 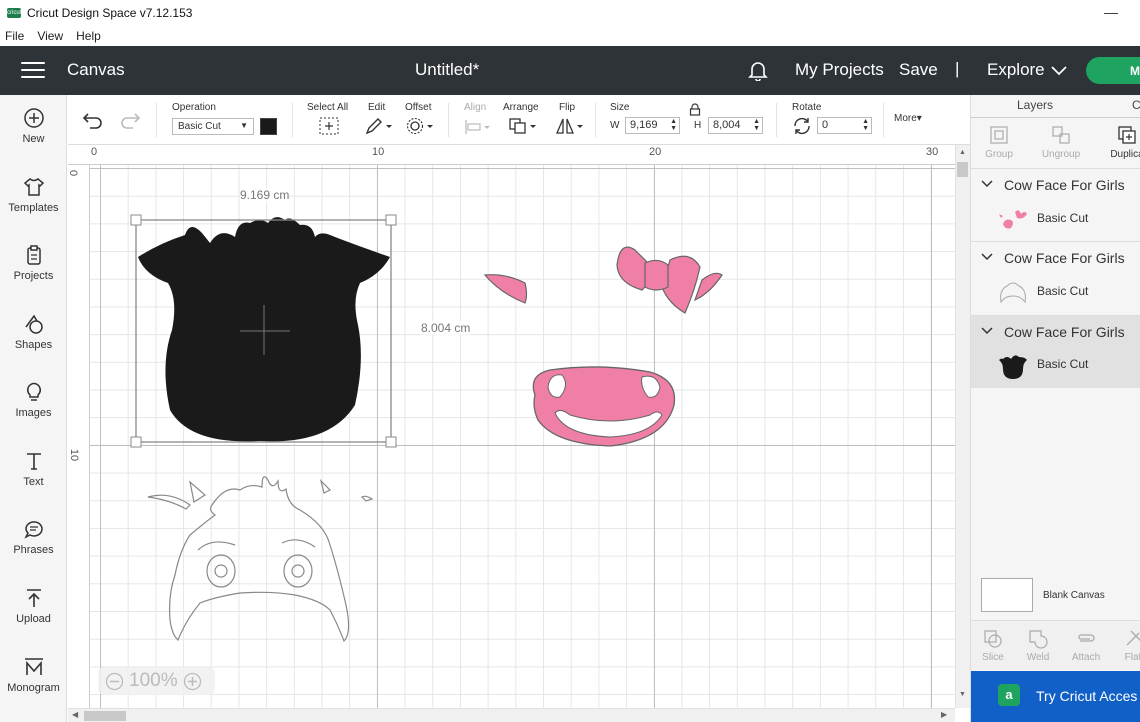 I want to click on access-banner-text: Try Cricut Acces, so click(x=1087, y=696).